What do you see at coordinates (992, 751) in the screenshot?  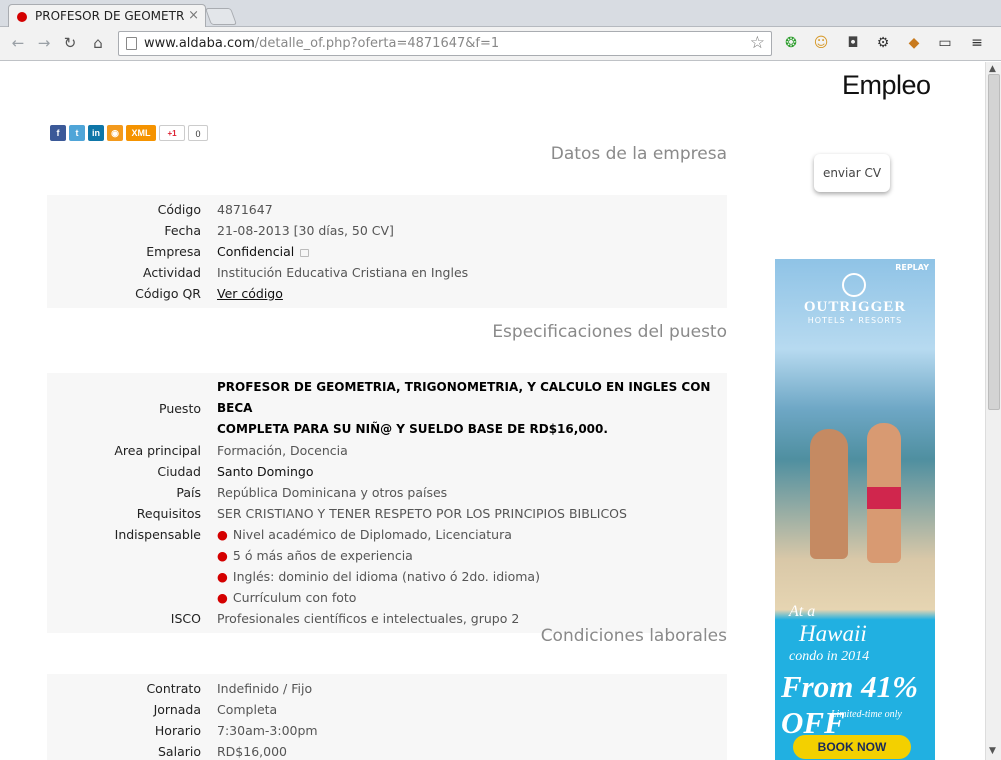 I see `scroll-down-icon: ▼` at bounding box center [992, 751].